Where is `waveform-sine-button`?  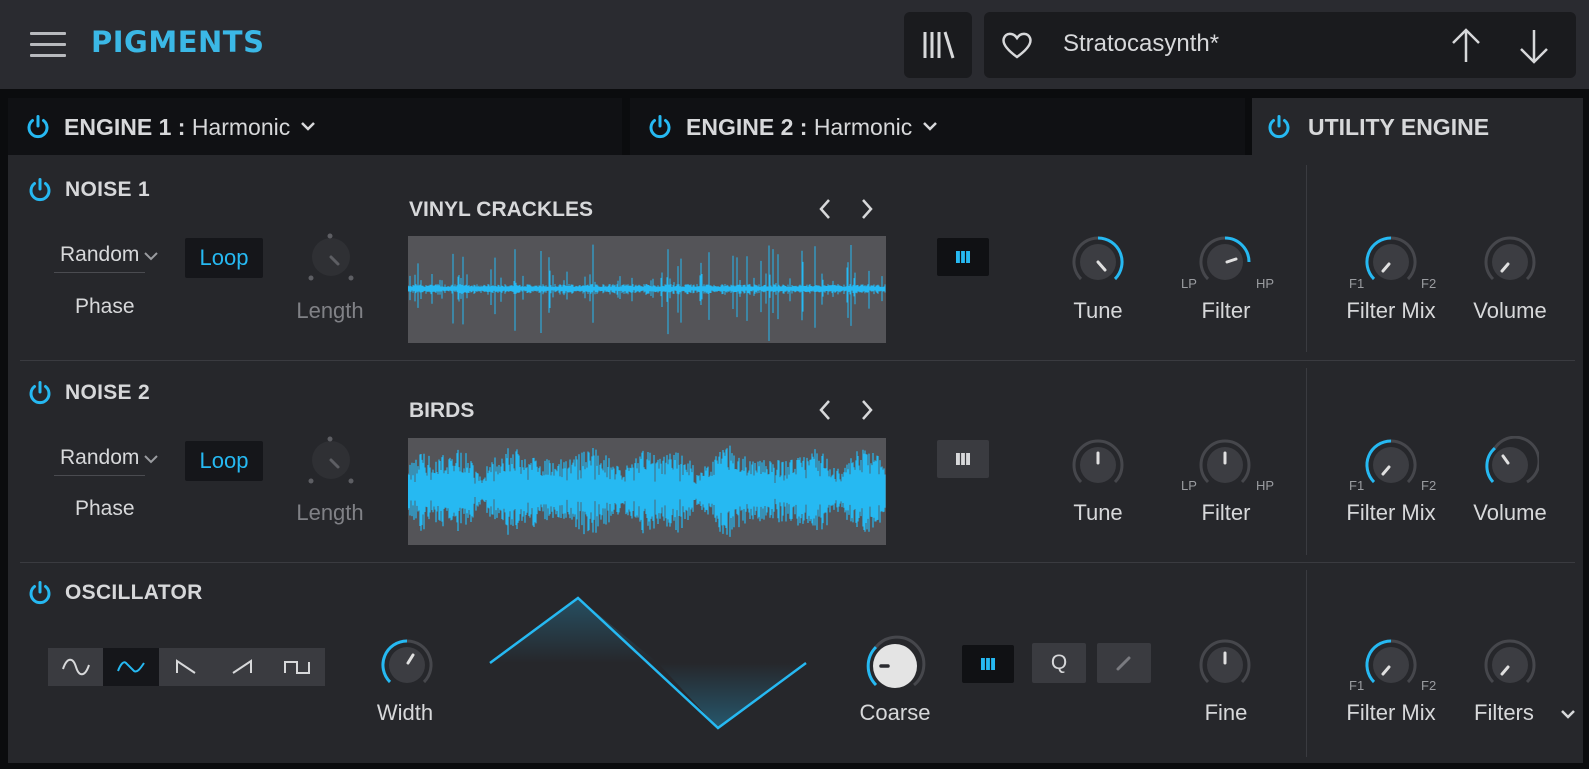
waveform-sine-button is located at coordinates (75, 667).